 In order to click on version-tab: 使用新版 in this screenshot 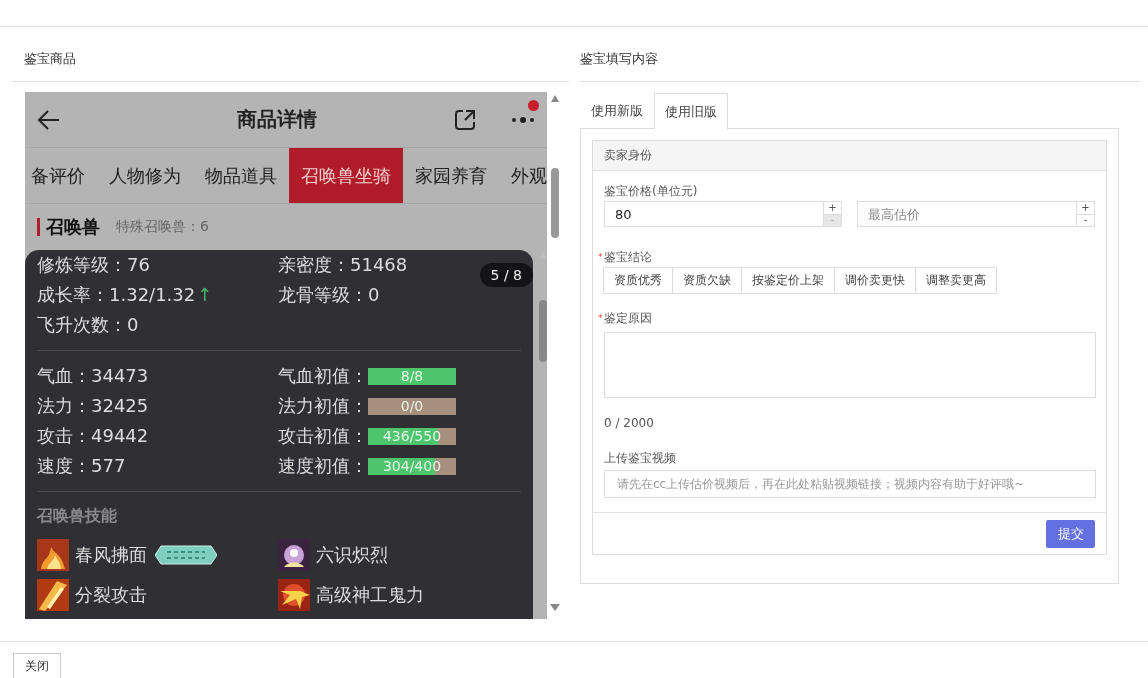, I will do `click(617, 110)`.